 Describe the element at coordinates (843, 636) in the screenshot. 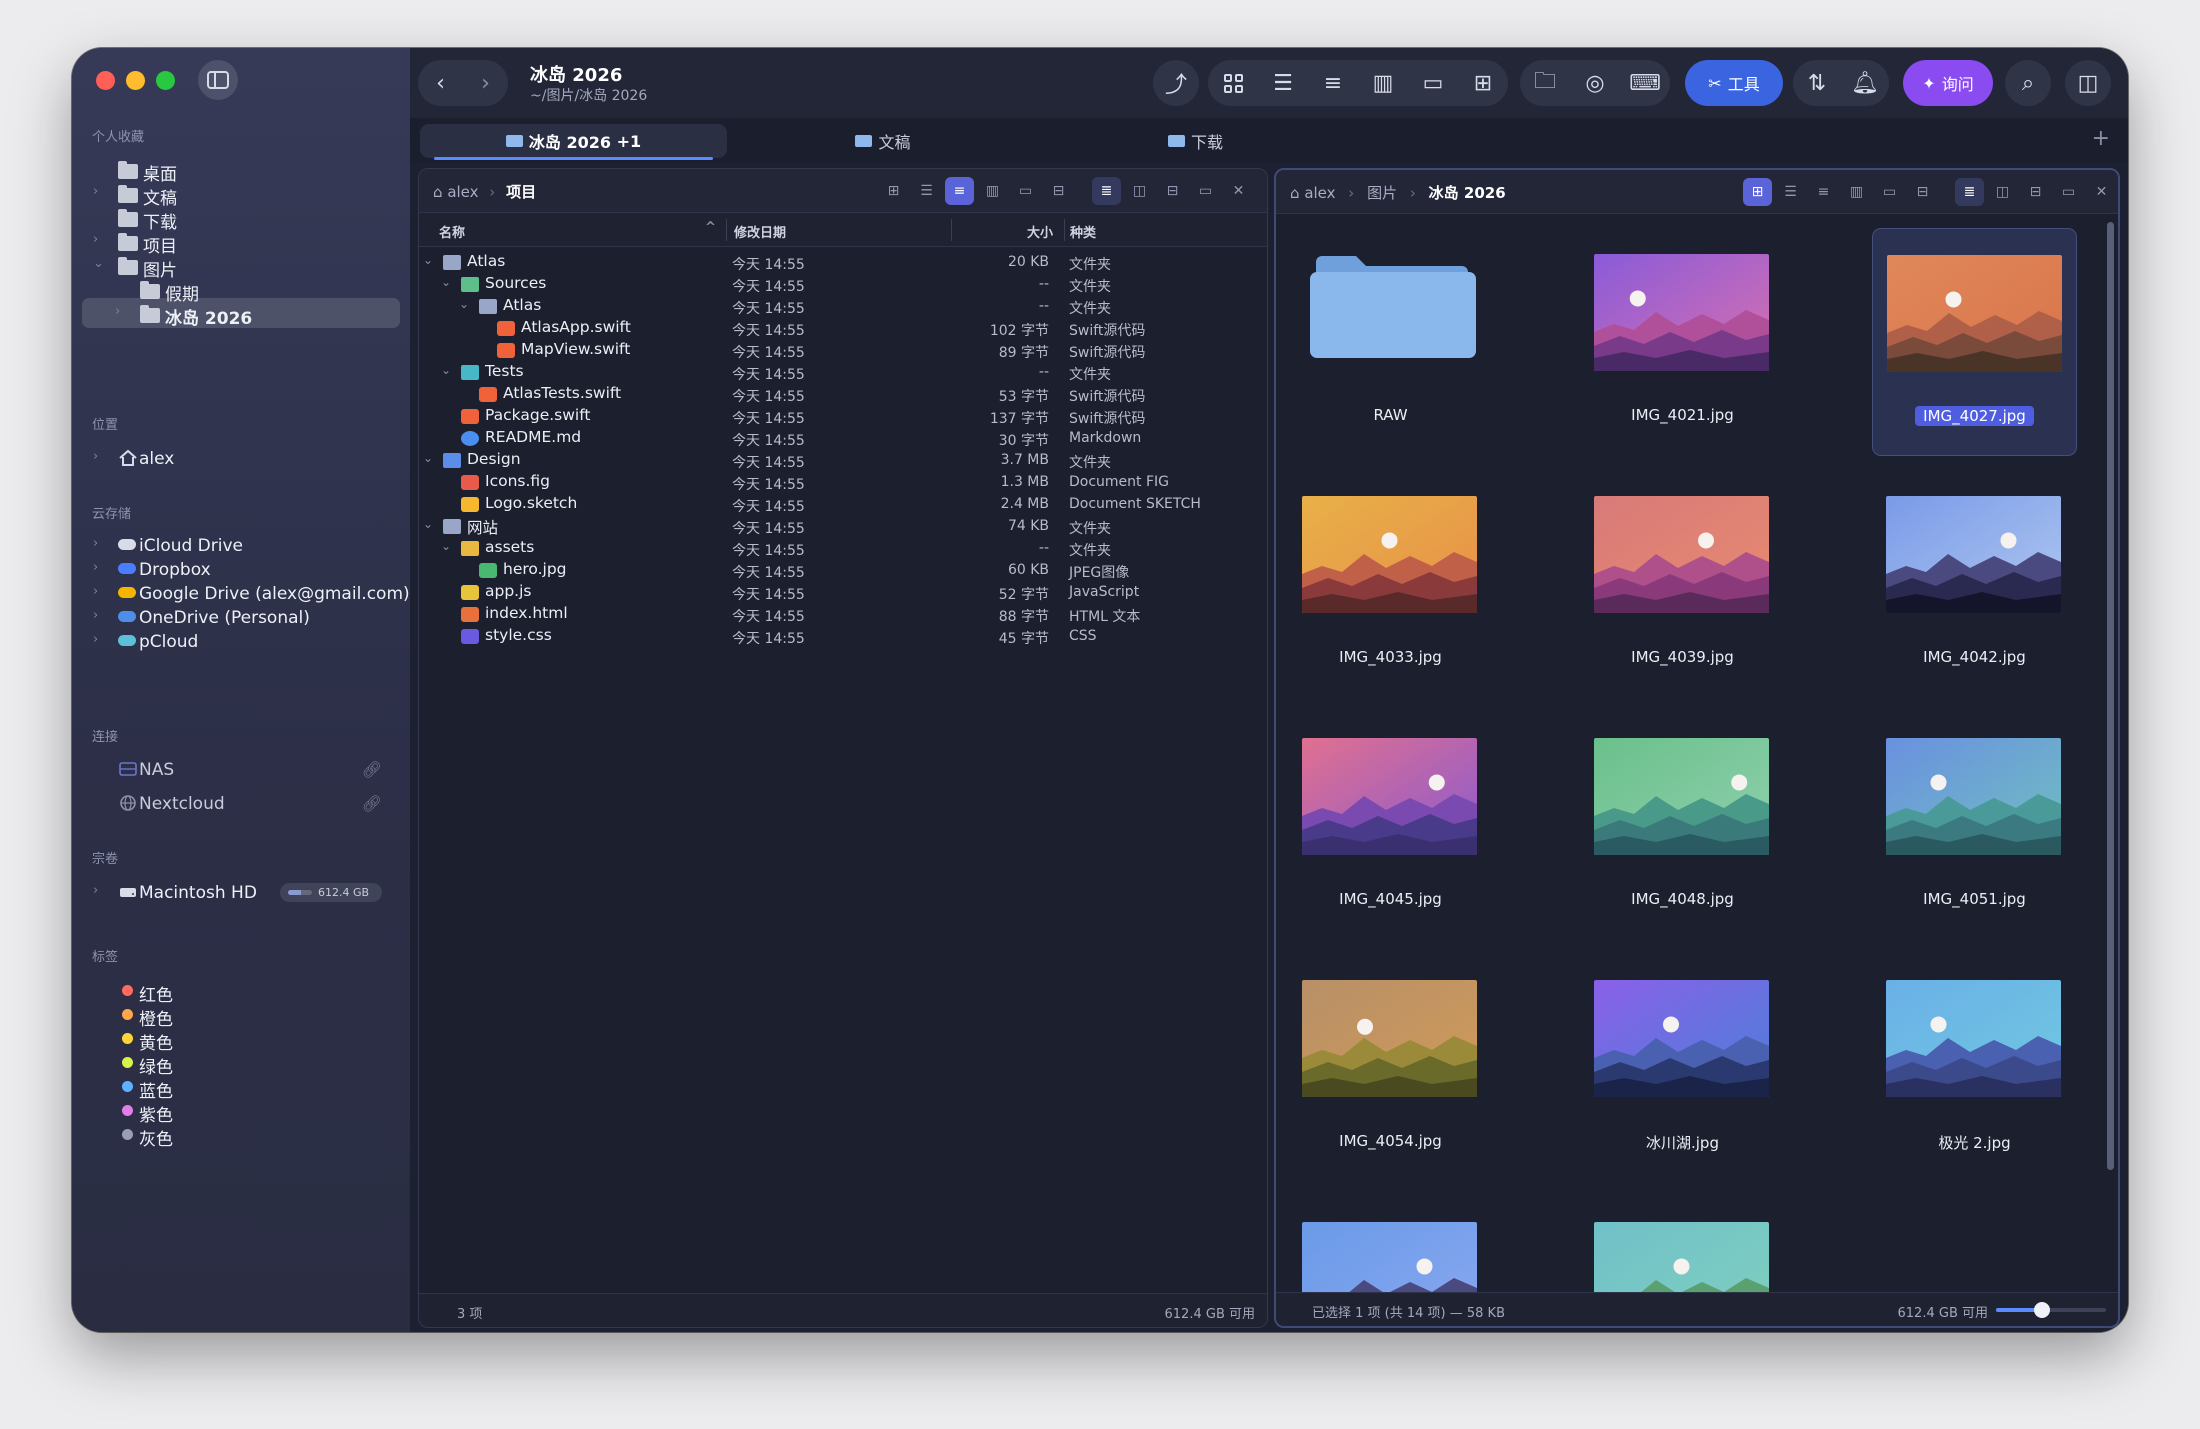

I see `table-row: style.css 今天 14:55 45 字节 CSS` at that location.